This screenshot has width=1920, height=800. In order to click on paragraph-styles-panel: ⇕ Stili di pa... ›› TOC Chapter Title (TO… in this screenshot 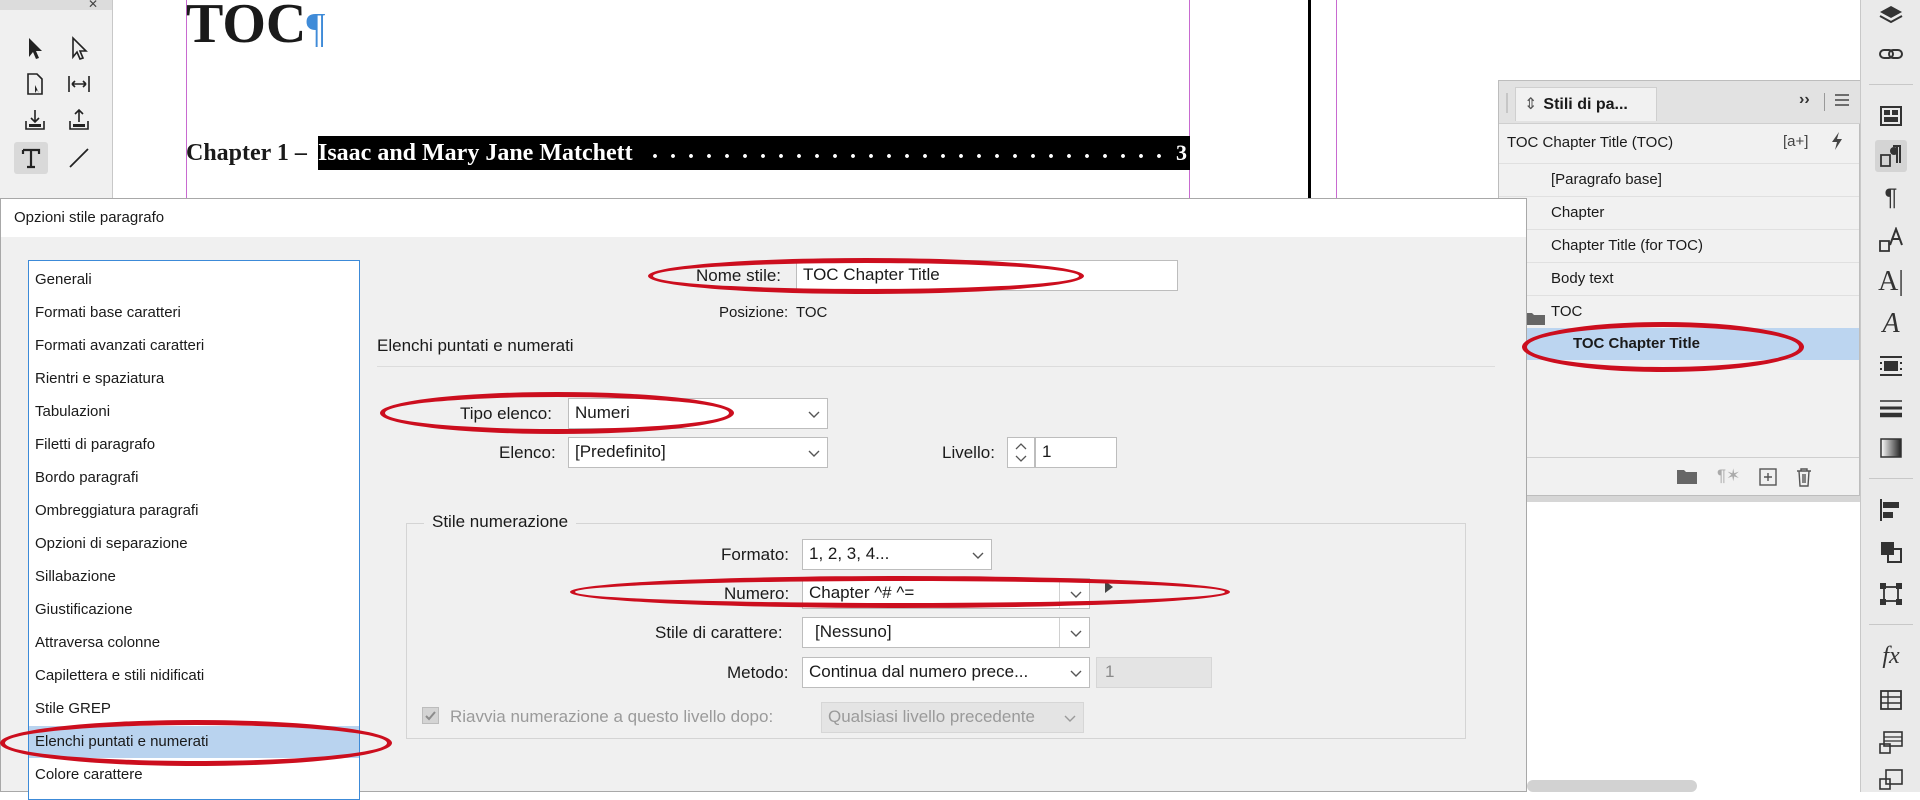, I will do `click(1679, 288)`.